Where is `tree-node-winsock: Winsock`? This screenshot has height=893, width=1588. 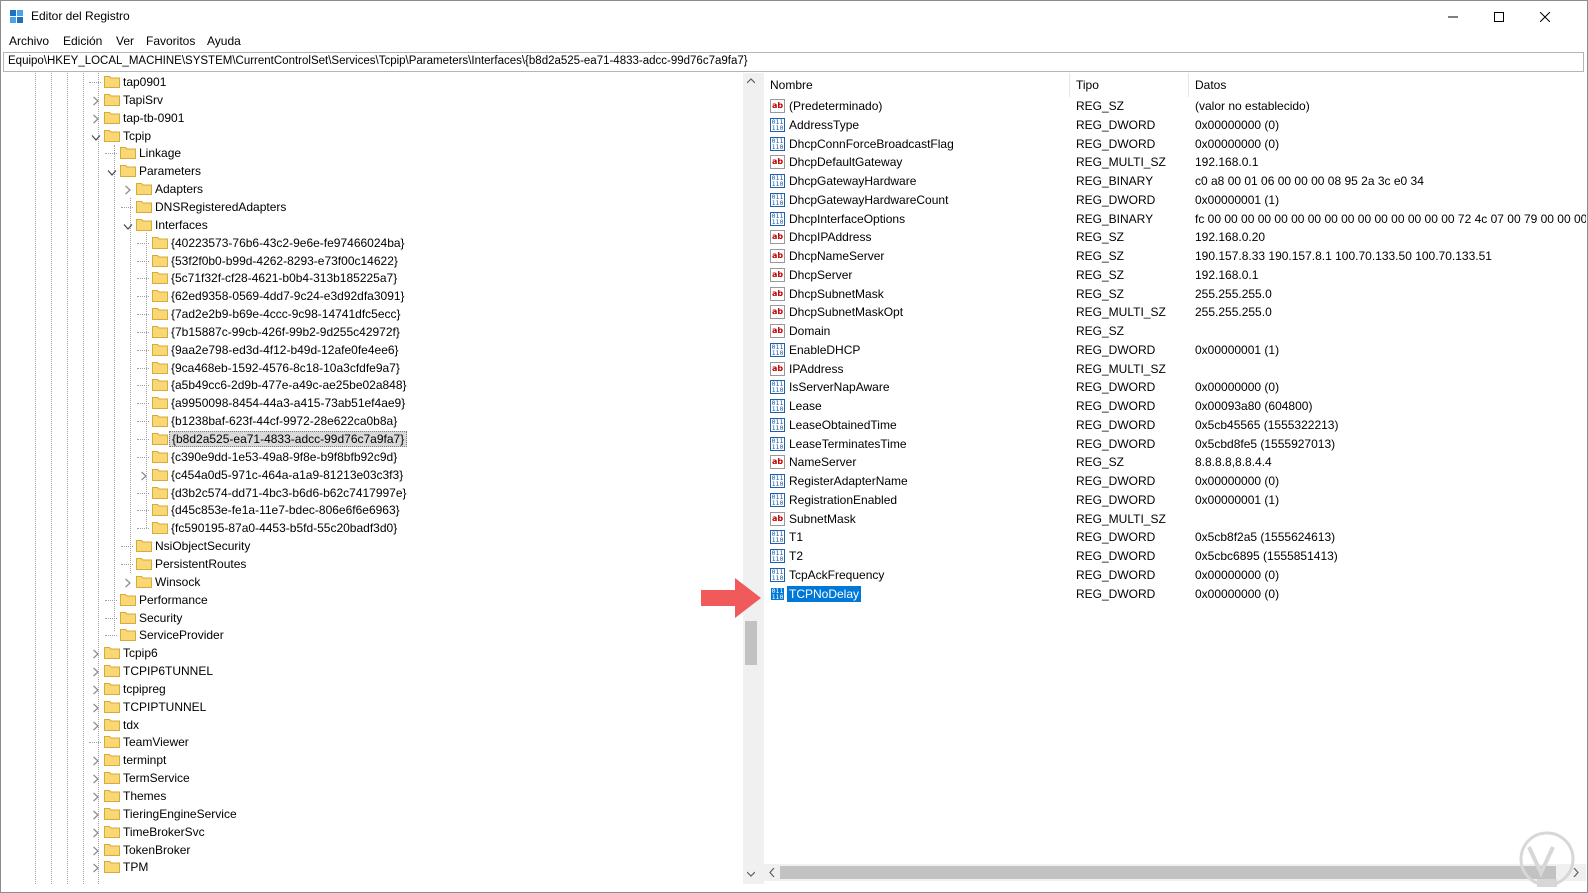
tree-node-winsock: Winsock is located at coordinates (373, 582).